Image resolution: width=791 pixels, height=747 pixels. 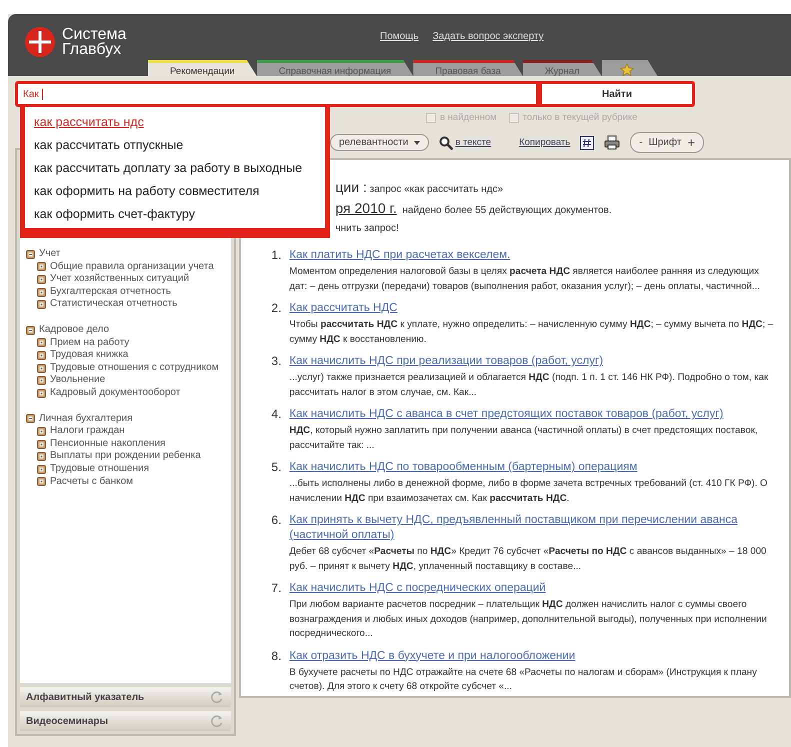 What do you see at coordinates (534, 255) in the screenshot?
I see `result-link: Как платить НДС при расчетах векселем.` at bounding box center [534, 255].